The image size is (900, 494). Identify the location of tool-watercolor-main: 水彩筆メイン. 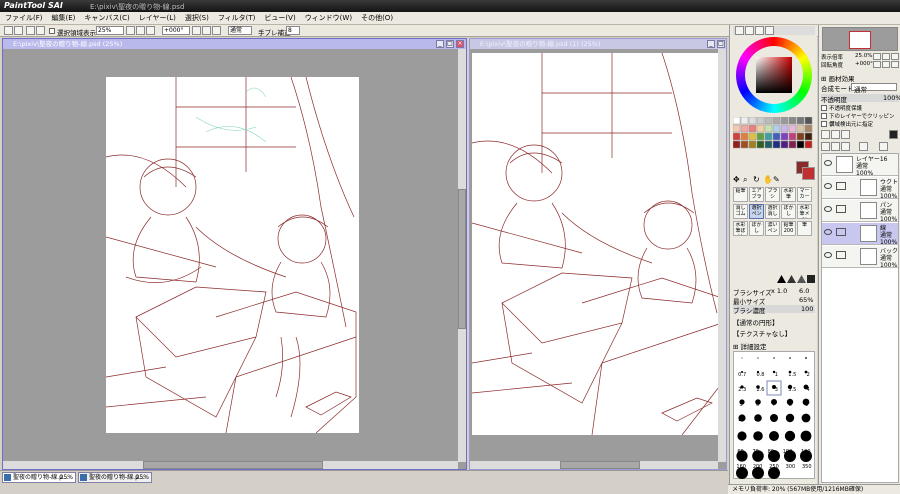
(804, 211).